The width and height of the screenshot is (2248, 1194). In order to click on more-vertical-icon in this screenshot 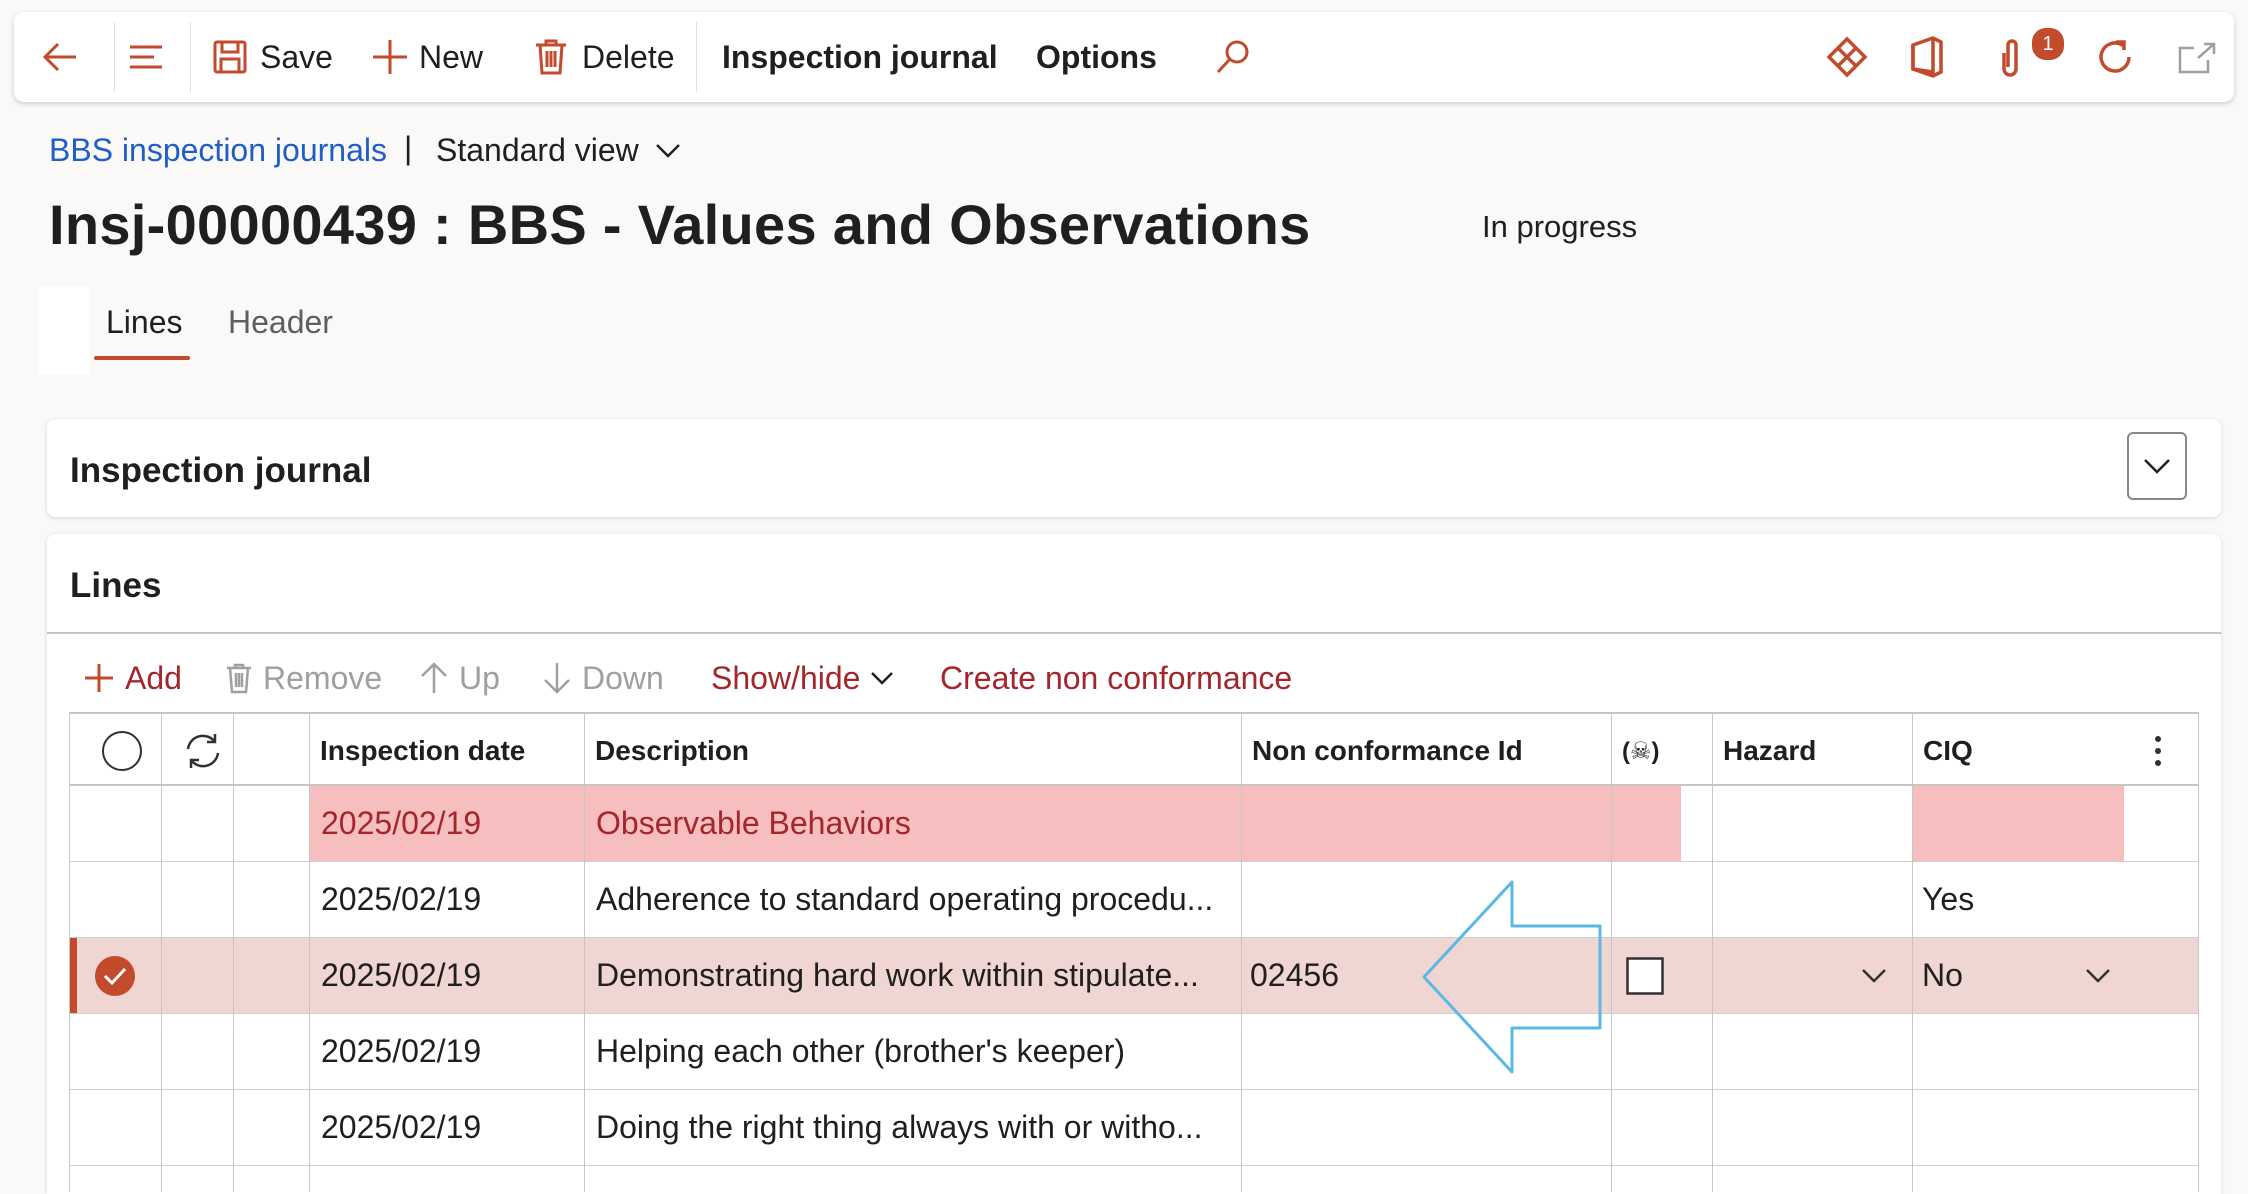, I will do `click(2158, 751)`.